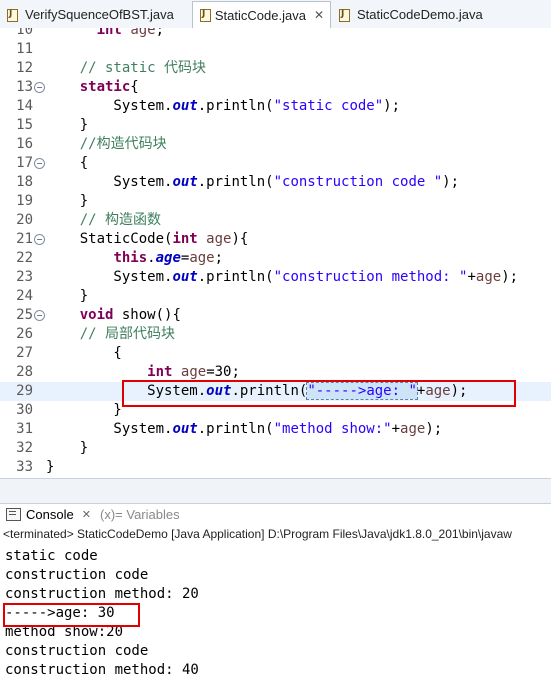 The width and height of the screenshot is (551, 688). Describe the element at coordinates (275, 448) in the screenshot. I see `code-line: 32 }` at that location.